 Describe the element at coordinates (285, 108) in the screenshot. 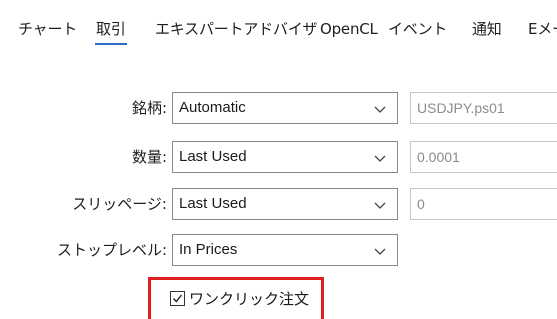

I see `symbol-select: Automatic` at that location.